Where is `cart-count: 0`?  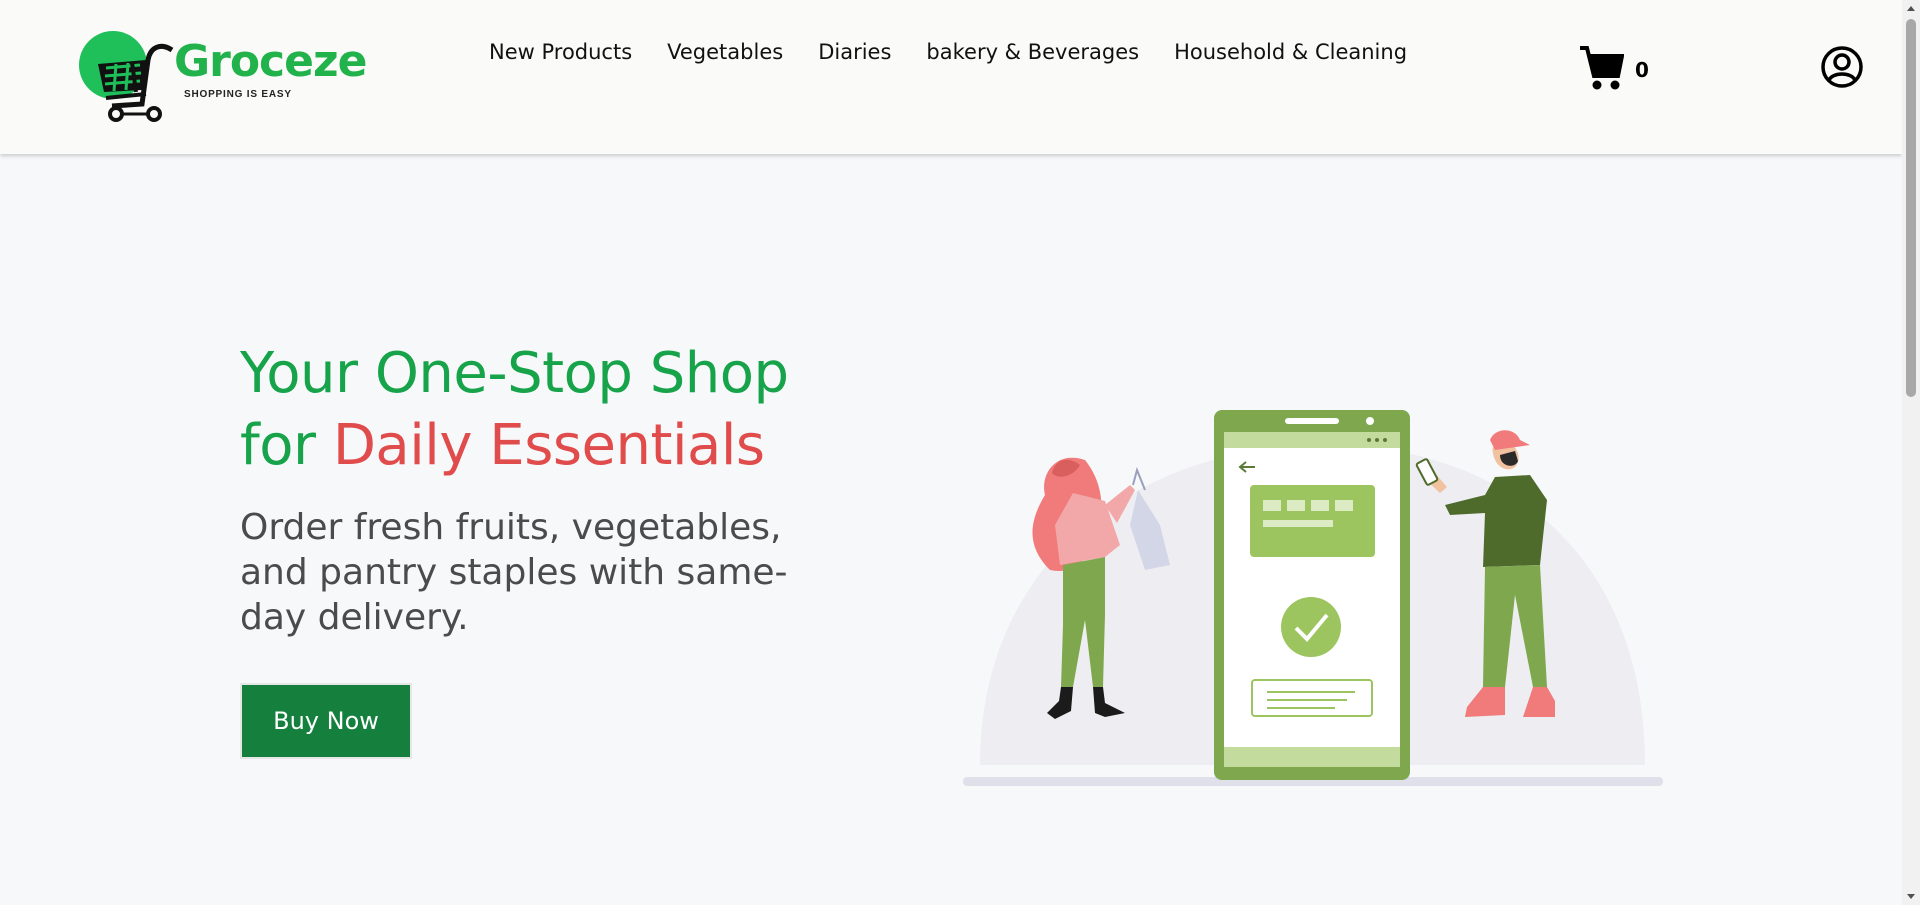
cart-count: 0 is located at coordinates (1642, 70).